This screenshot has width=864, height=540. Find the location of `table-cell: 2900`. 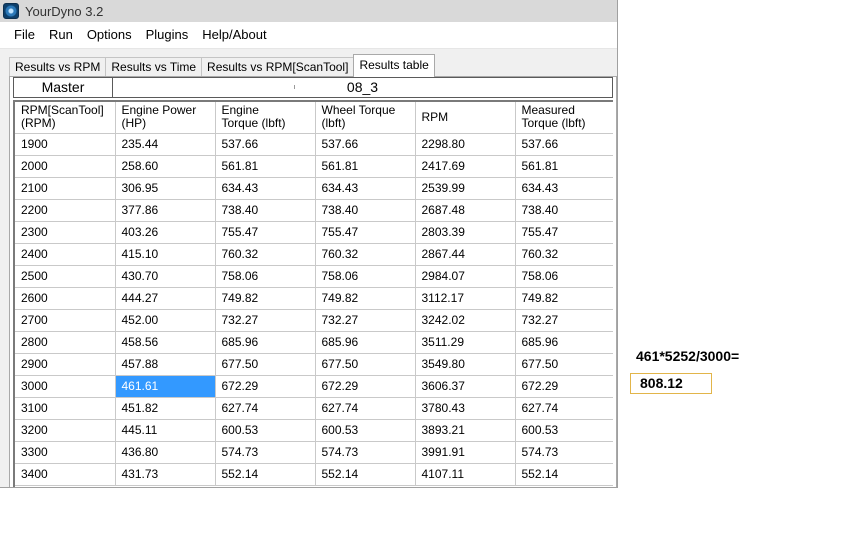

table-cell: 2900 is located at coordinates (65, 364).